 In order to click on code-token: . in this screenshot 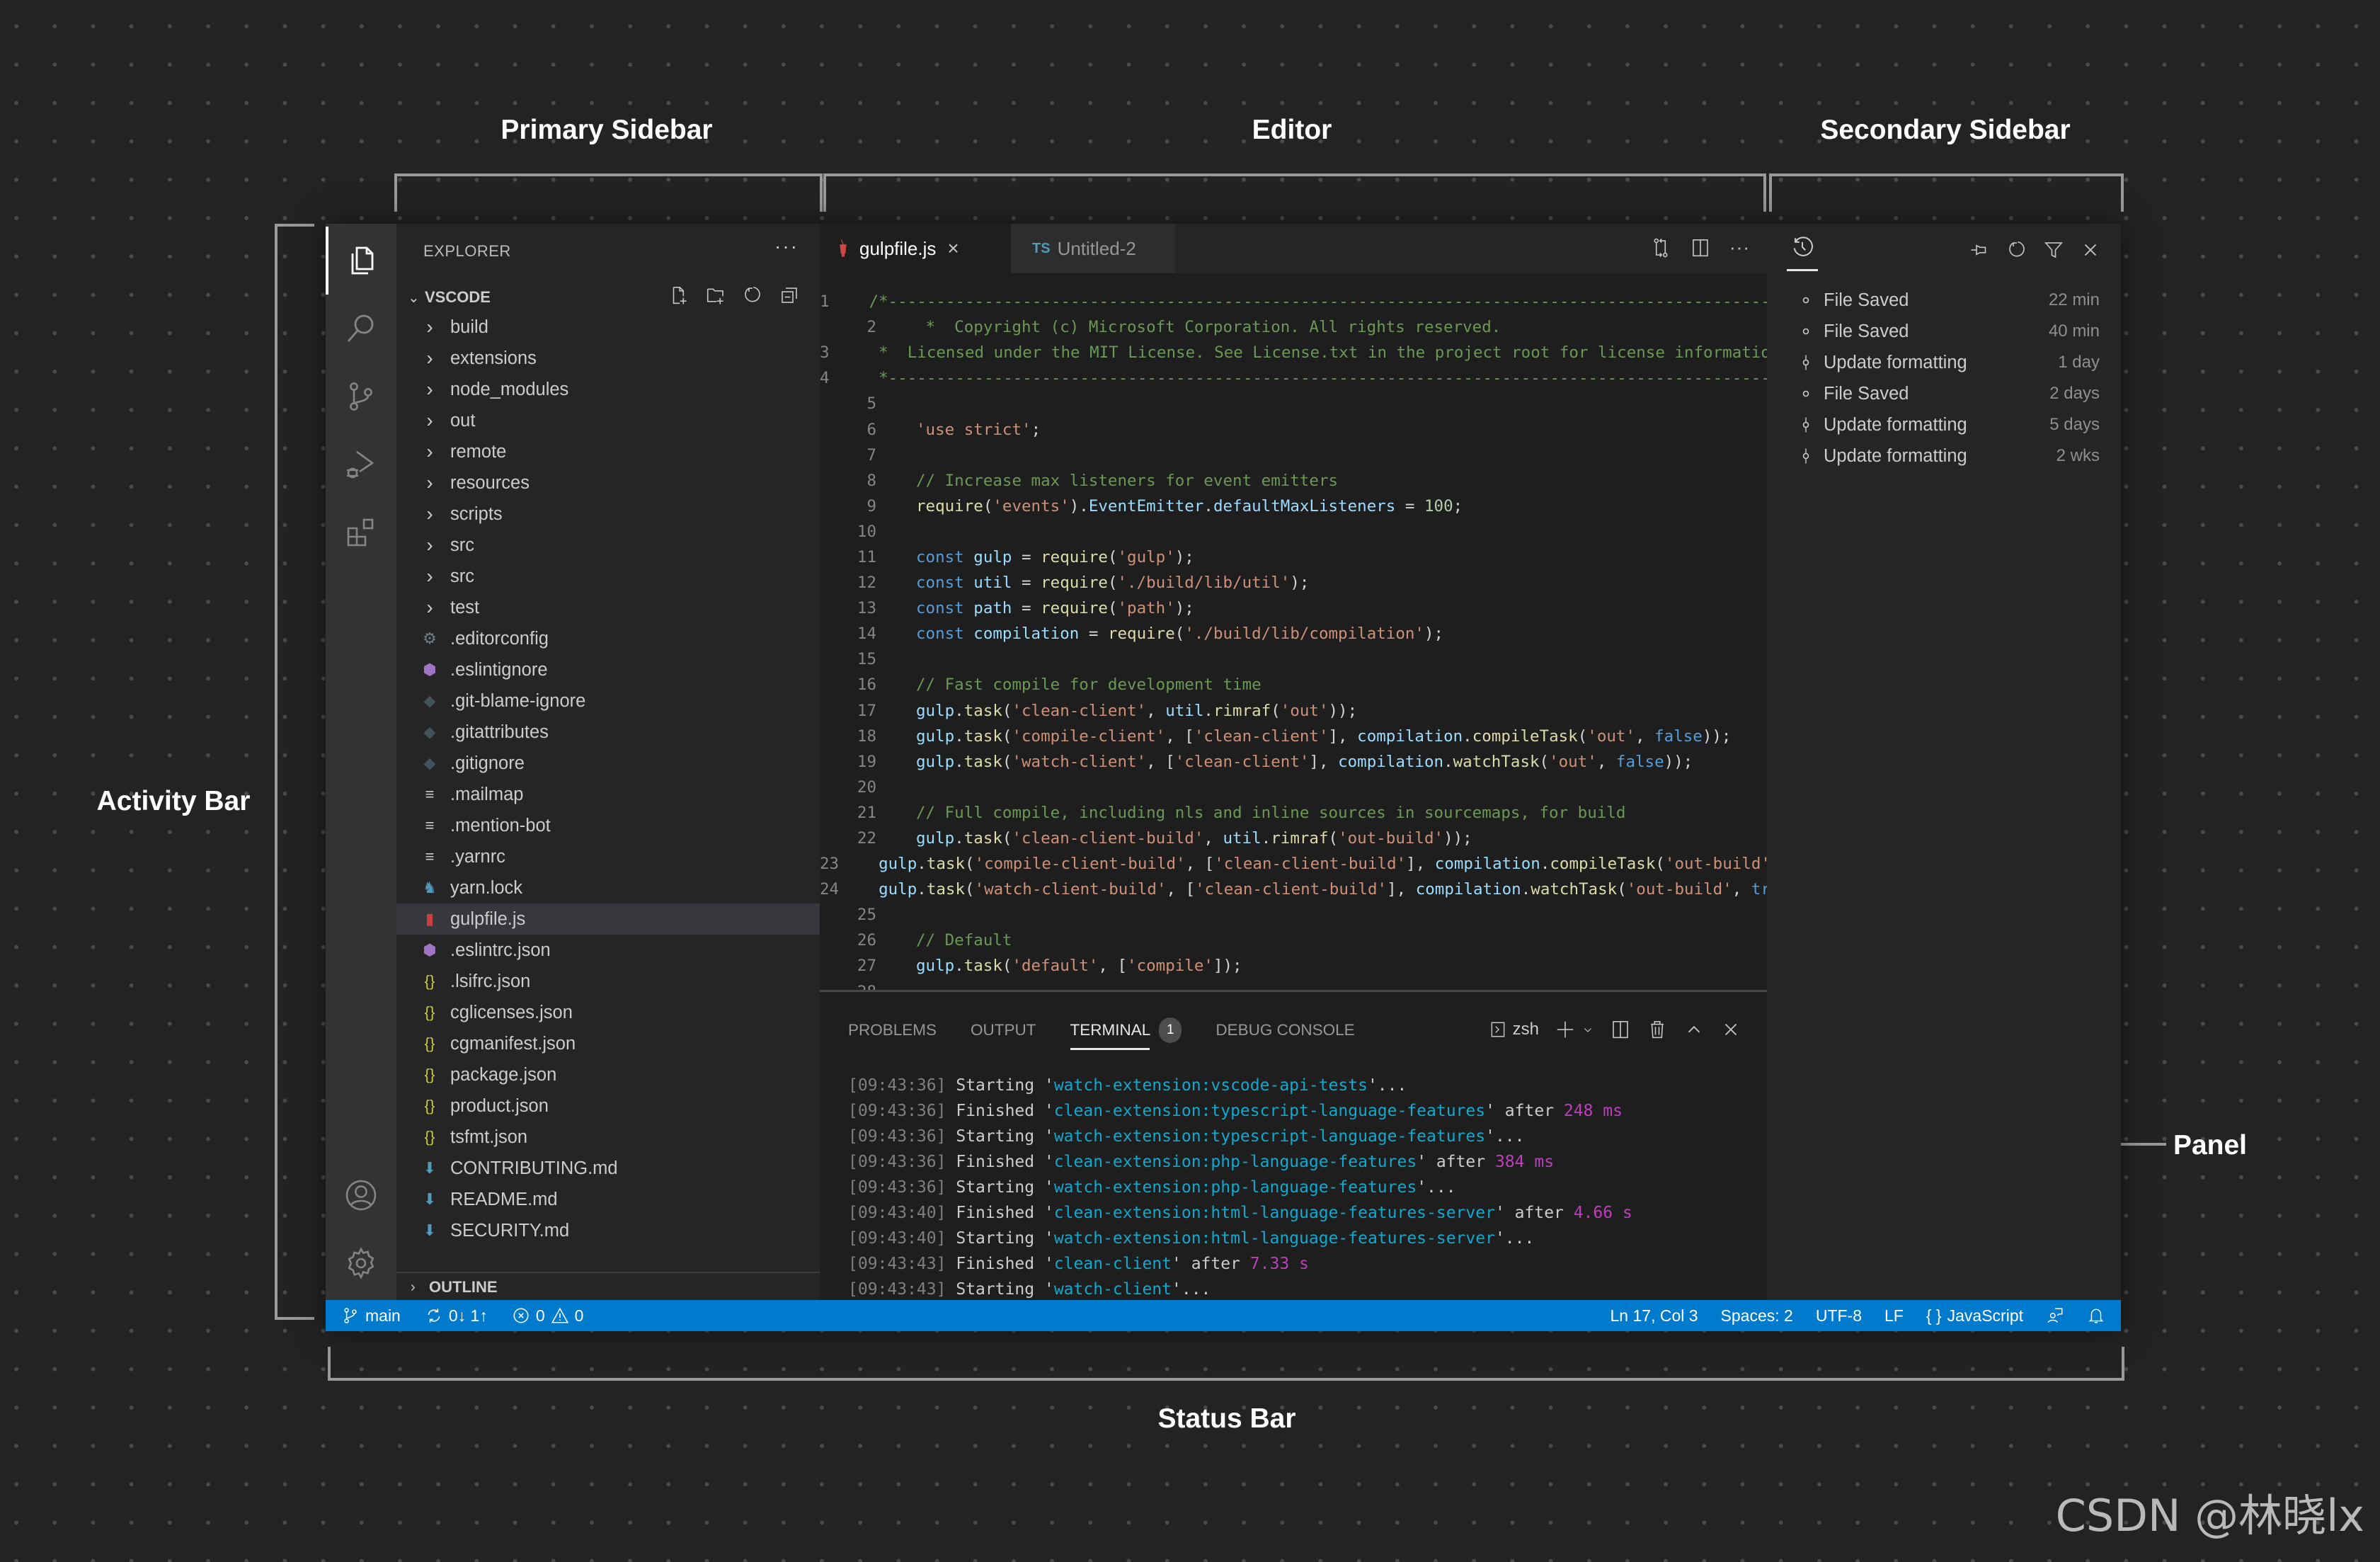, I will do `click(1208, 506)`.